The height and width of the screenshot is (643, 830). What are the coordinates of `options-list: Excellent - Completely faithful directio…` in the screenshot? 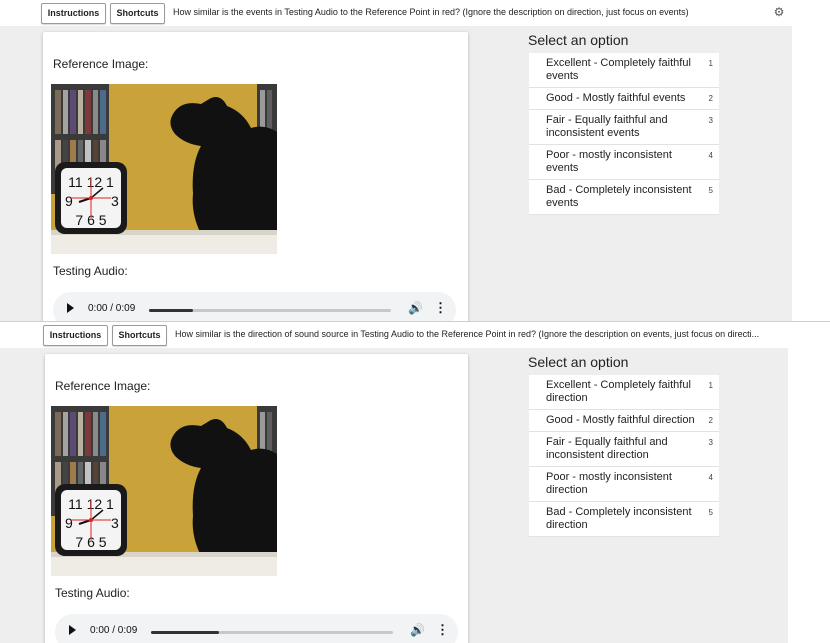 It's located at (624, 456).